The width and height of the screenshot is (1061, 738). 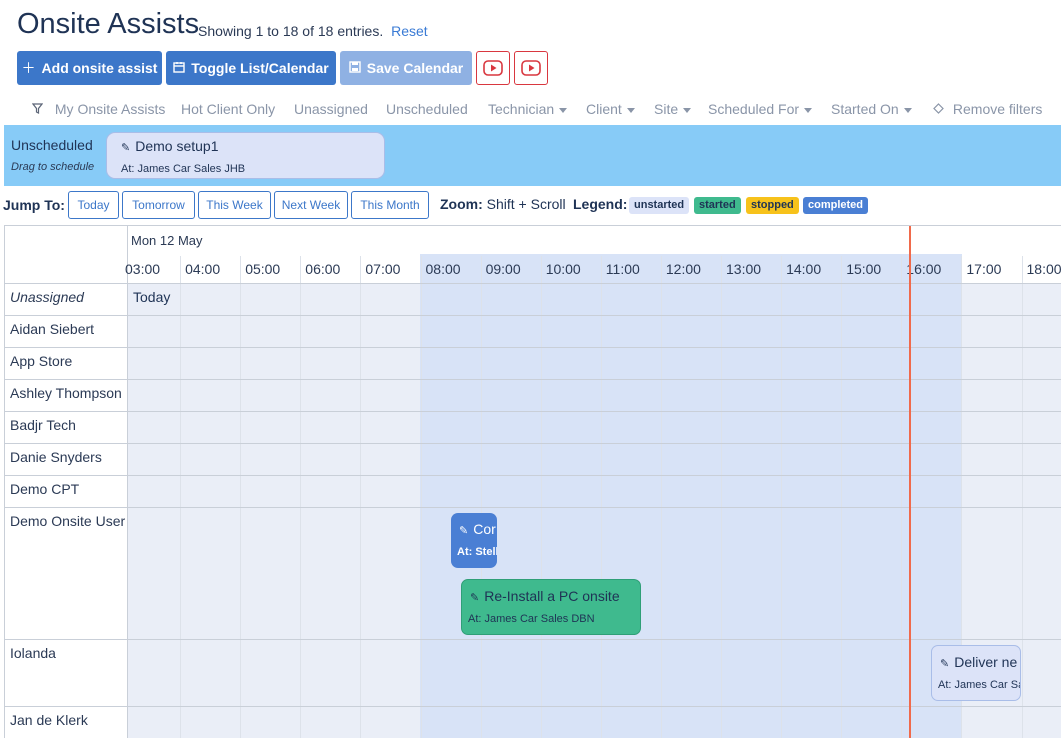 I want to click on filter-scheduled-for-dropdown: Scheduled For, so click(x=760, y=109).